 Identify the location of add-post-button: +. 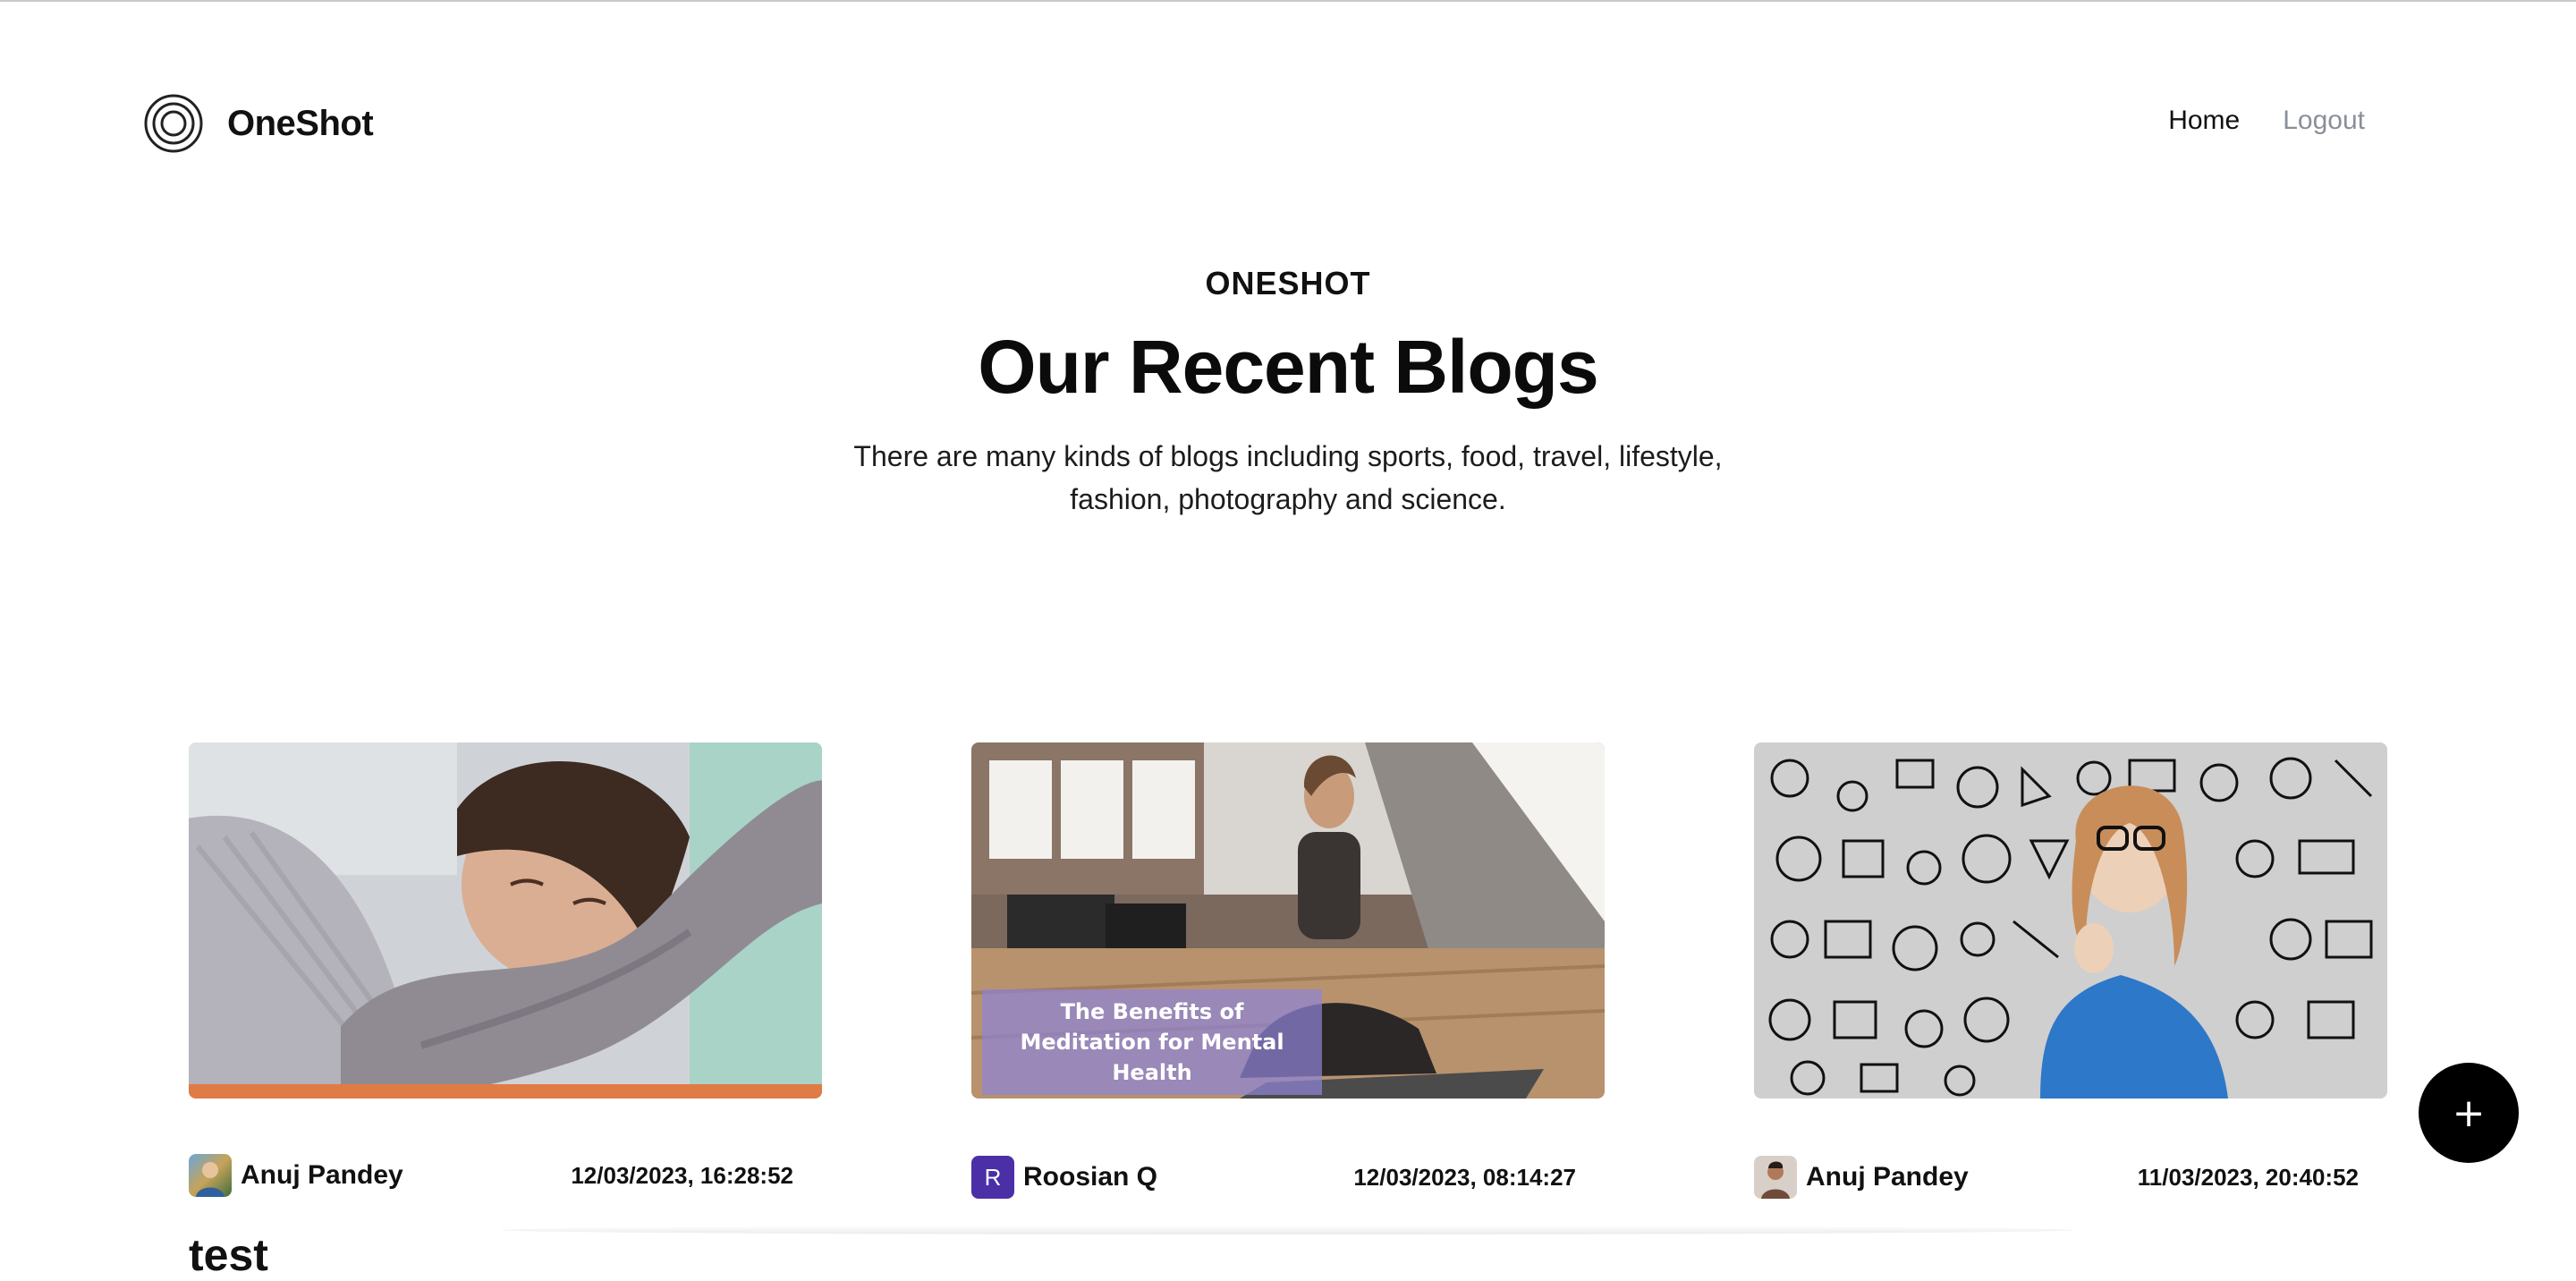
(2469, 1113).